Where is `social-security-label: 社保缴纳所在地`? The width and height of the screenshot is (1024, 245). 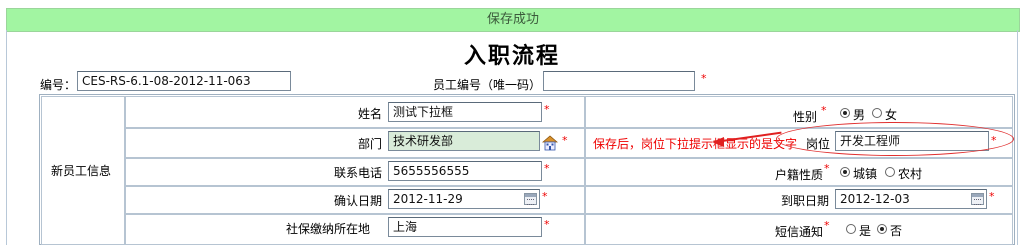
social-security-label: 社保缴纳所在地 is located at coordinates (328, 229).